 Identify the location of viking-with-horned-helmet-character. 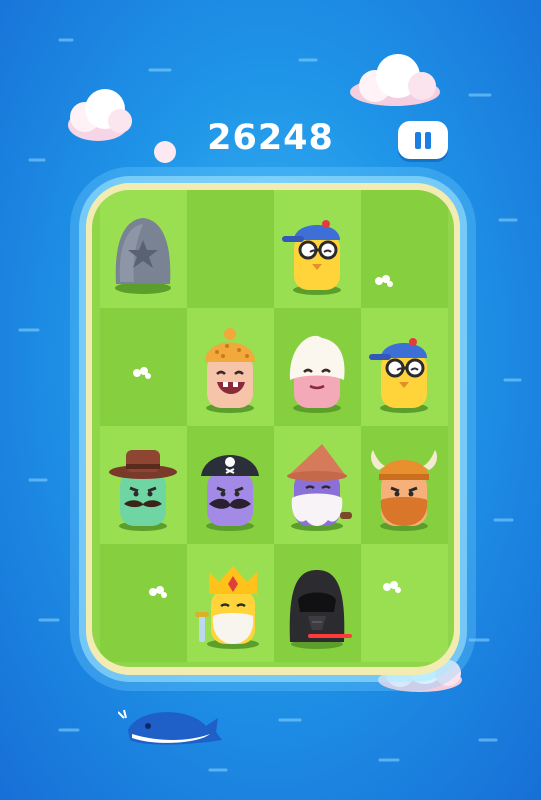
(404, 487).